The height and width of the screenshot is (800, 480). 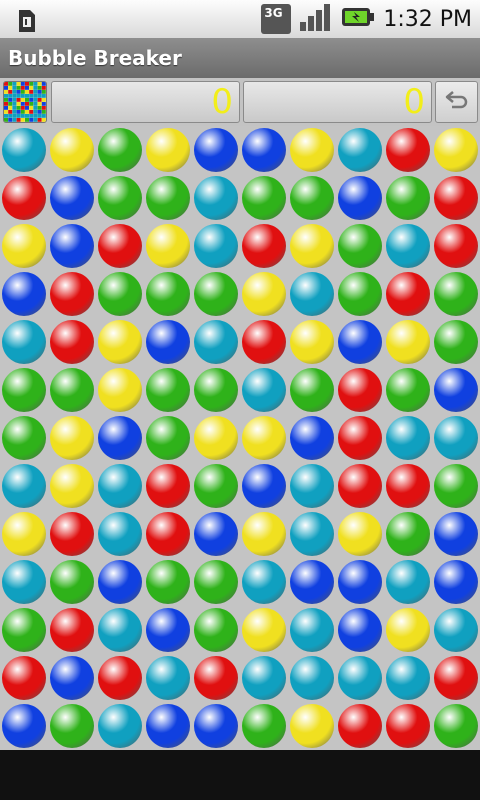 I want to click on board-thumbnail-button, so click(x=25, y=102).